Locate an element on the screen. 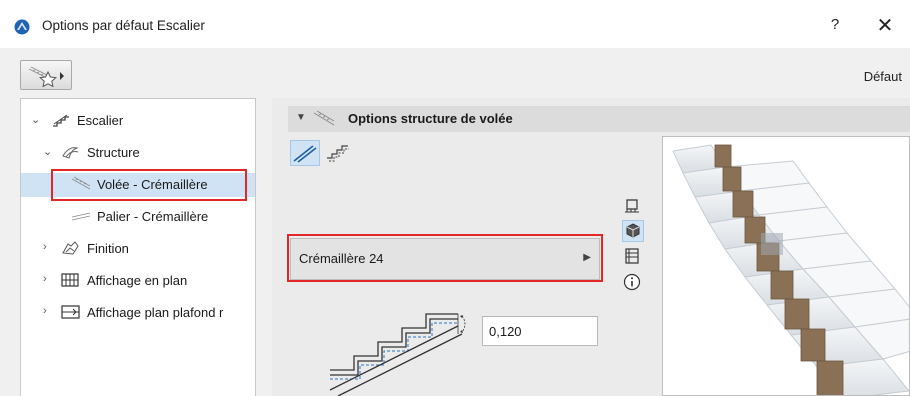 This screenshot has height=396, width=910. tree-item-palier-cremaillere: Palier - Crémaillère is located at coordinates (138, 217).